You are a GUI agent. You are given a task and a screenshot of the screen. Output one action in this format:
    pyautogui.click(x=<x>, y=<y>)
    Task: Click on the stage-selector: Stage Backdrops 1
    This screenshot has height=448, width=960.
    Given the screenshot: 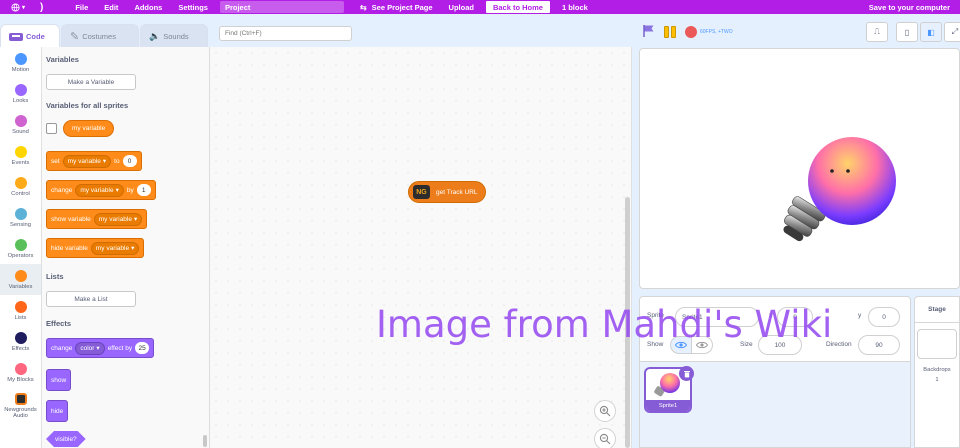 What is the action you would take?
    pyautogui.click(x=937, y=372)
    